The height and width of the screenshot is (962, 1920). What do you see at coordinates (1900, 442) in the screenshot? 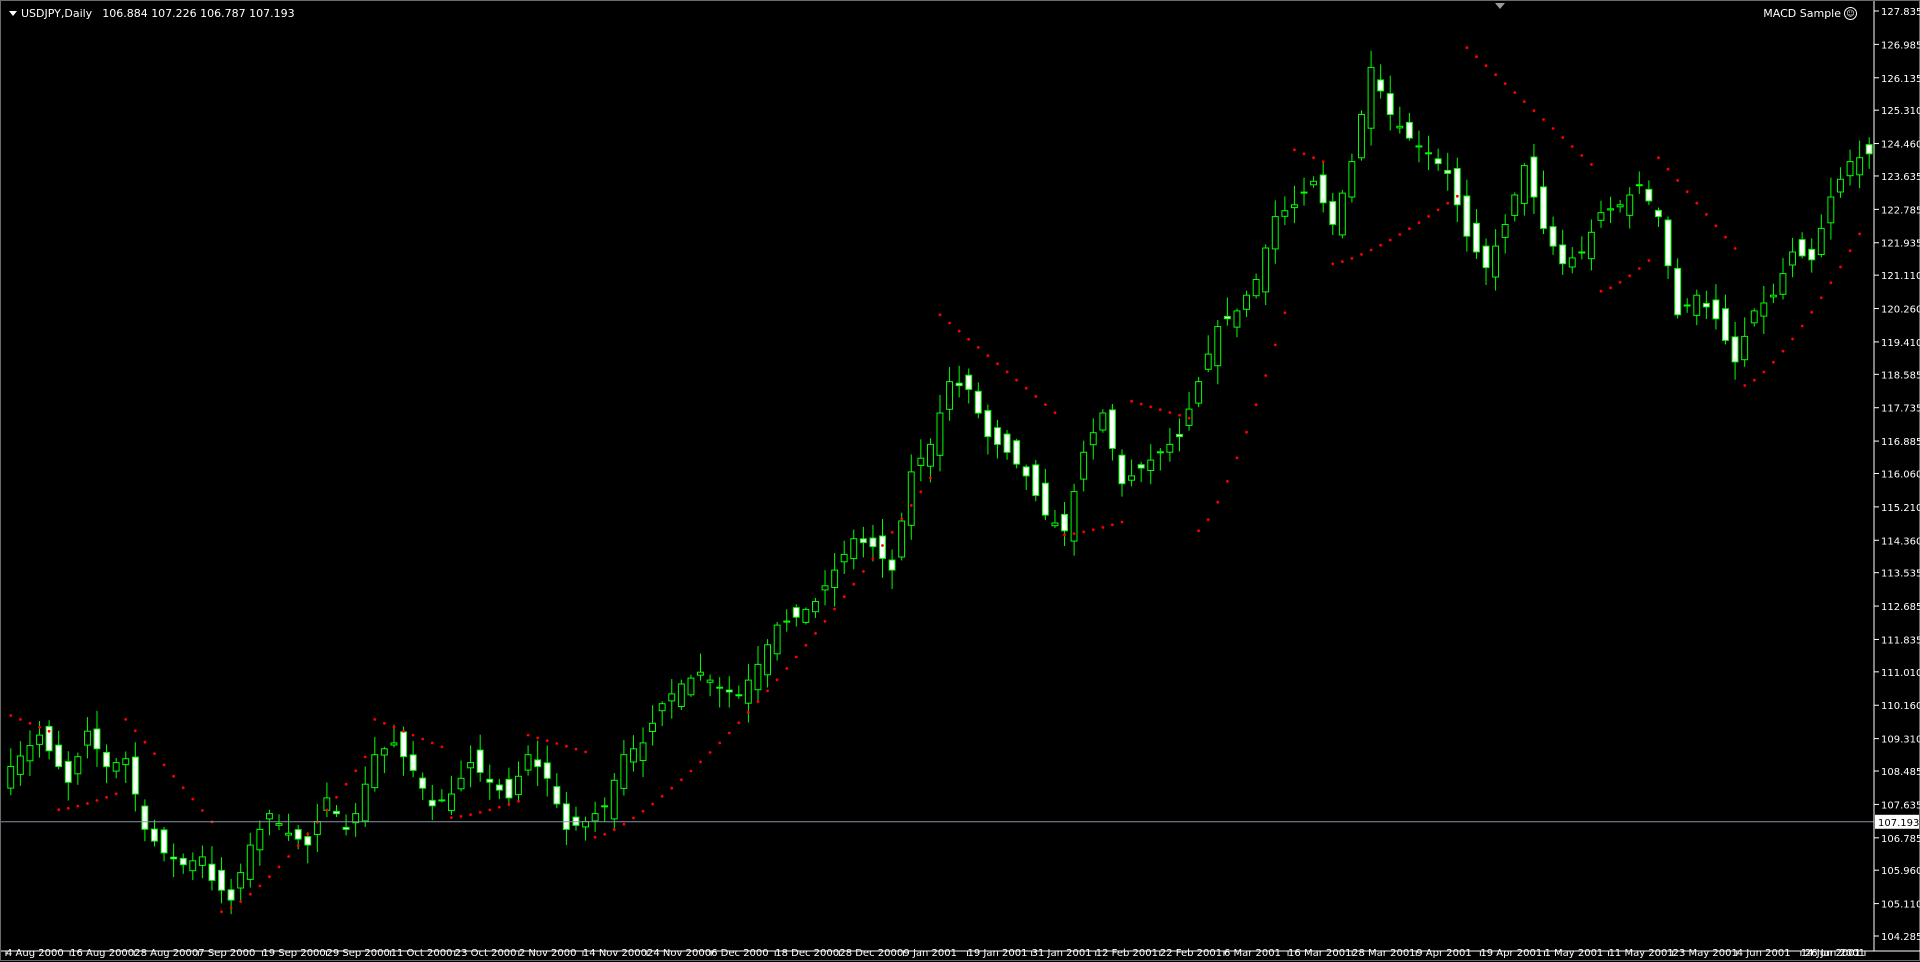
I see `price-tick-label: 116.885` at bounding box center [1900, 442].